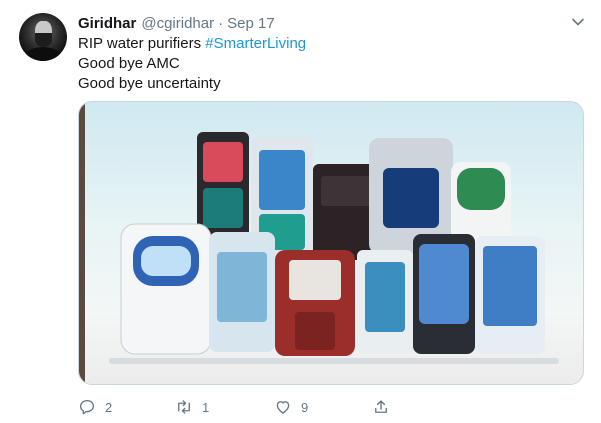 The width and height of the screenshot is (601, 423). What do you see at coordinates (206, 407) in the screenshot?
I see `retweet-count: 1` at bounding box center [206, 407].